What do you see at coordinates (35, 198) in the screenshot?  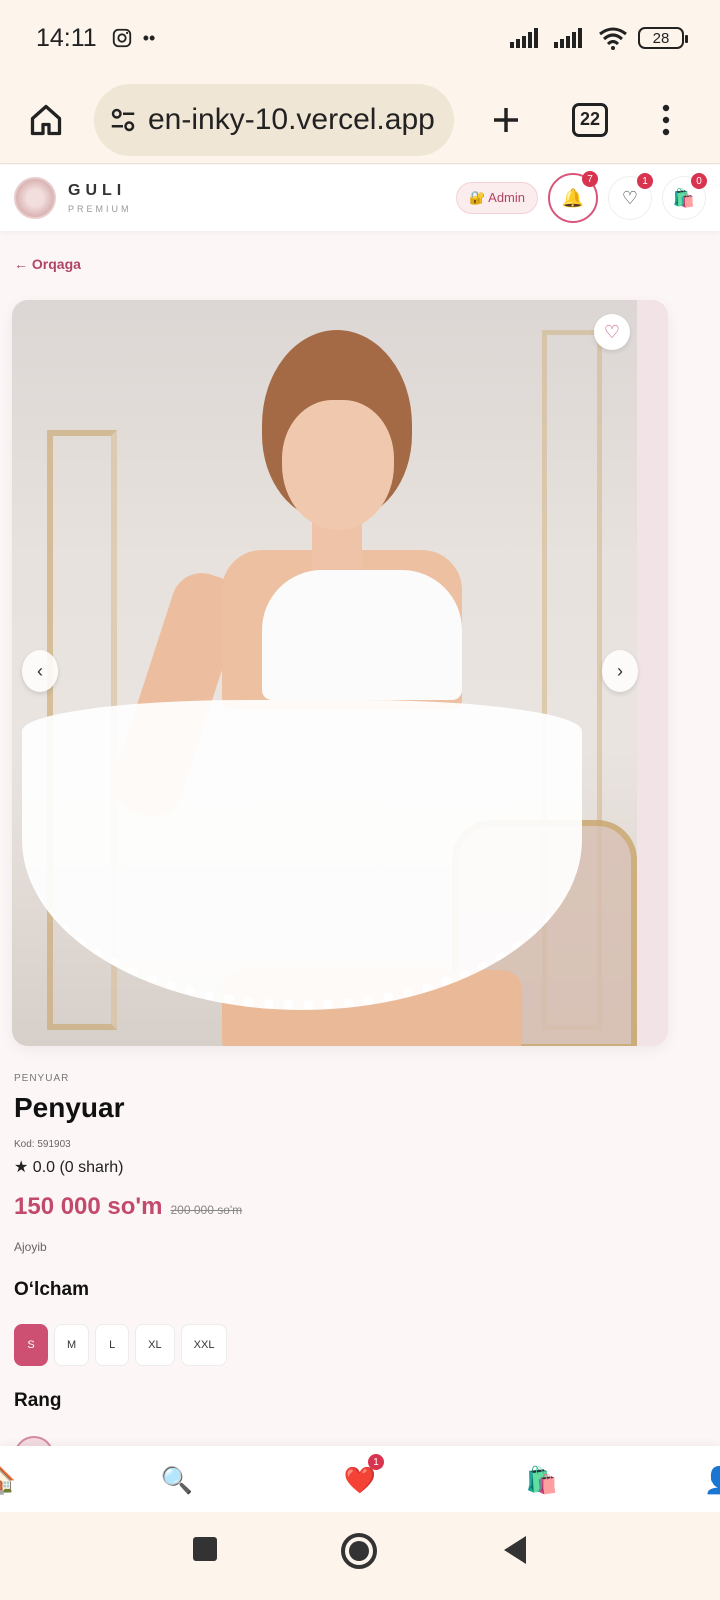 I see `brand-logo` at bounding box center [35, 198].